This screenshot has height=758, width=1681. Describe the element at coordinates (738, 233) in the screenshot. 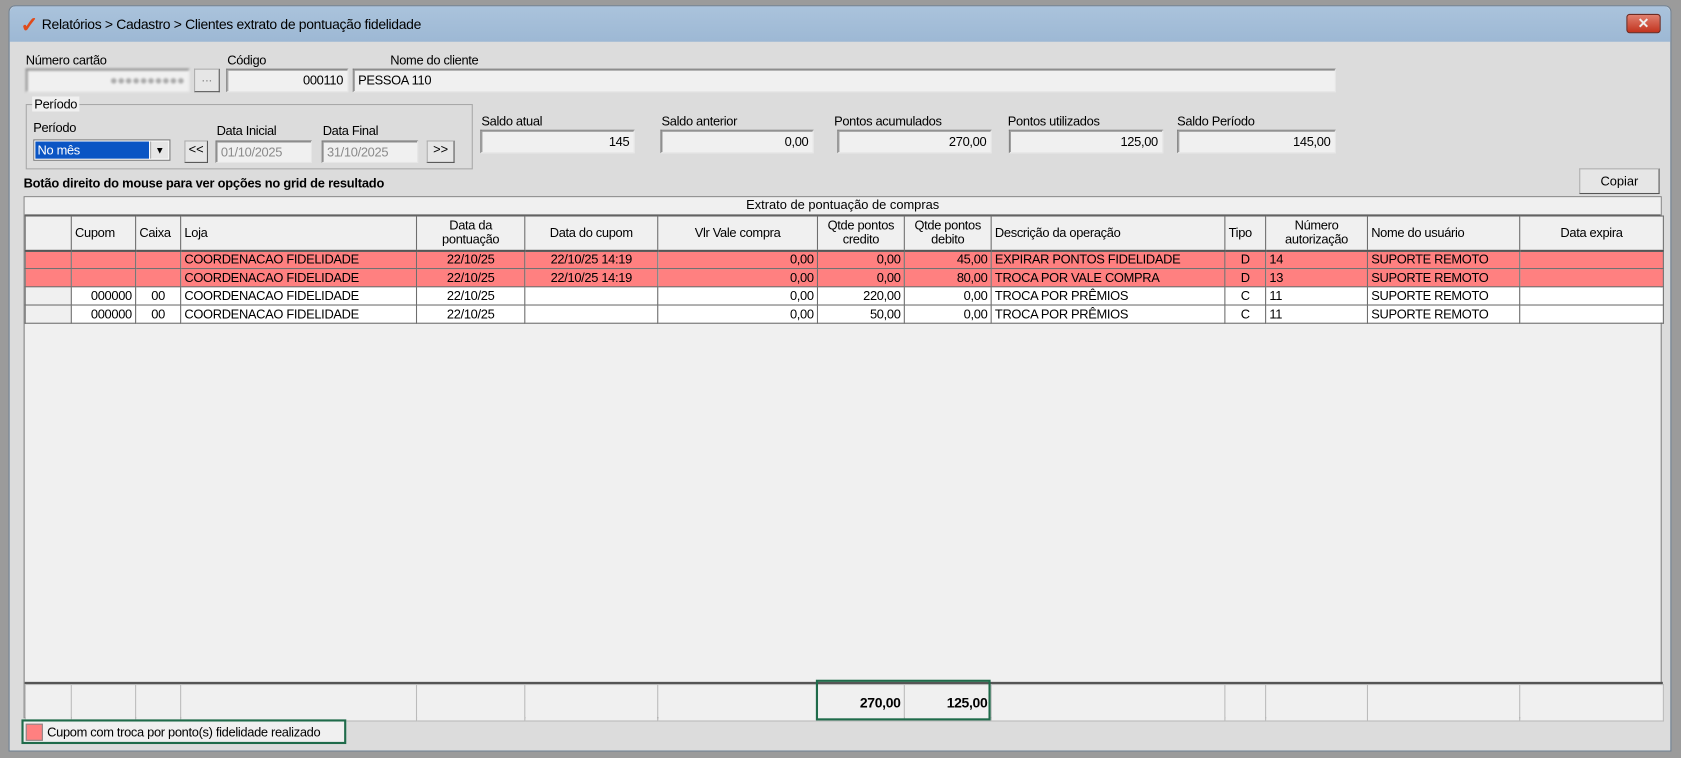

I see `column-header: Vlr Vale compra` at that location.